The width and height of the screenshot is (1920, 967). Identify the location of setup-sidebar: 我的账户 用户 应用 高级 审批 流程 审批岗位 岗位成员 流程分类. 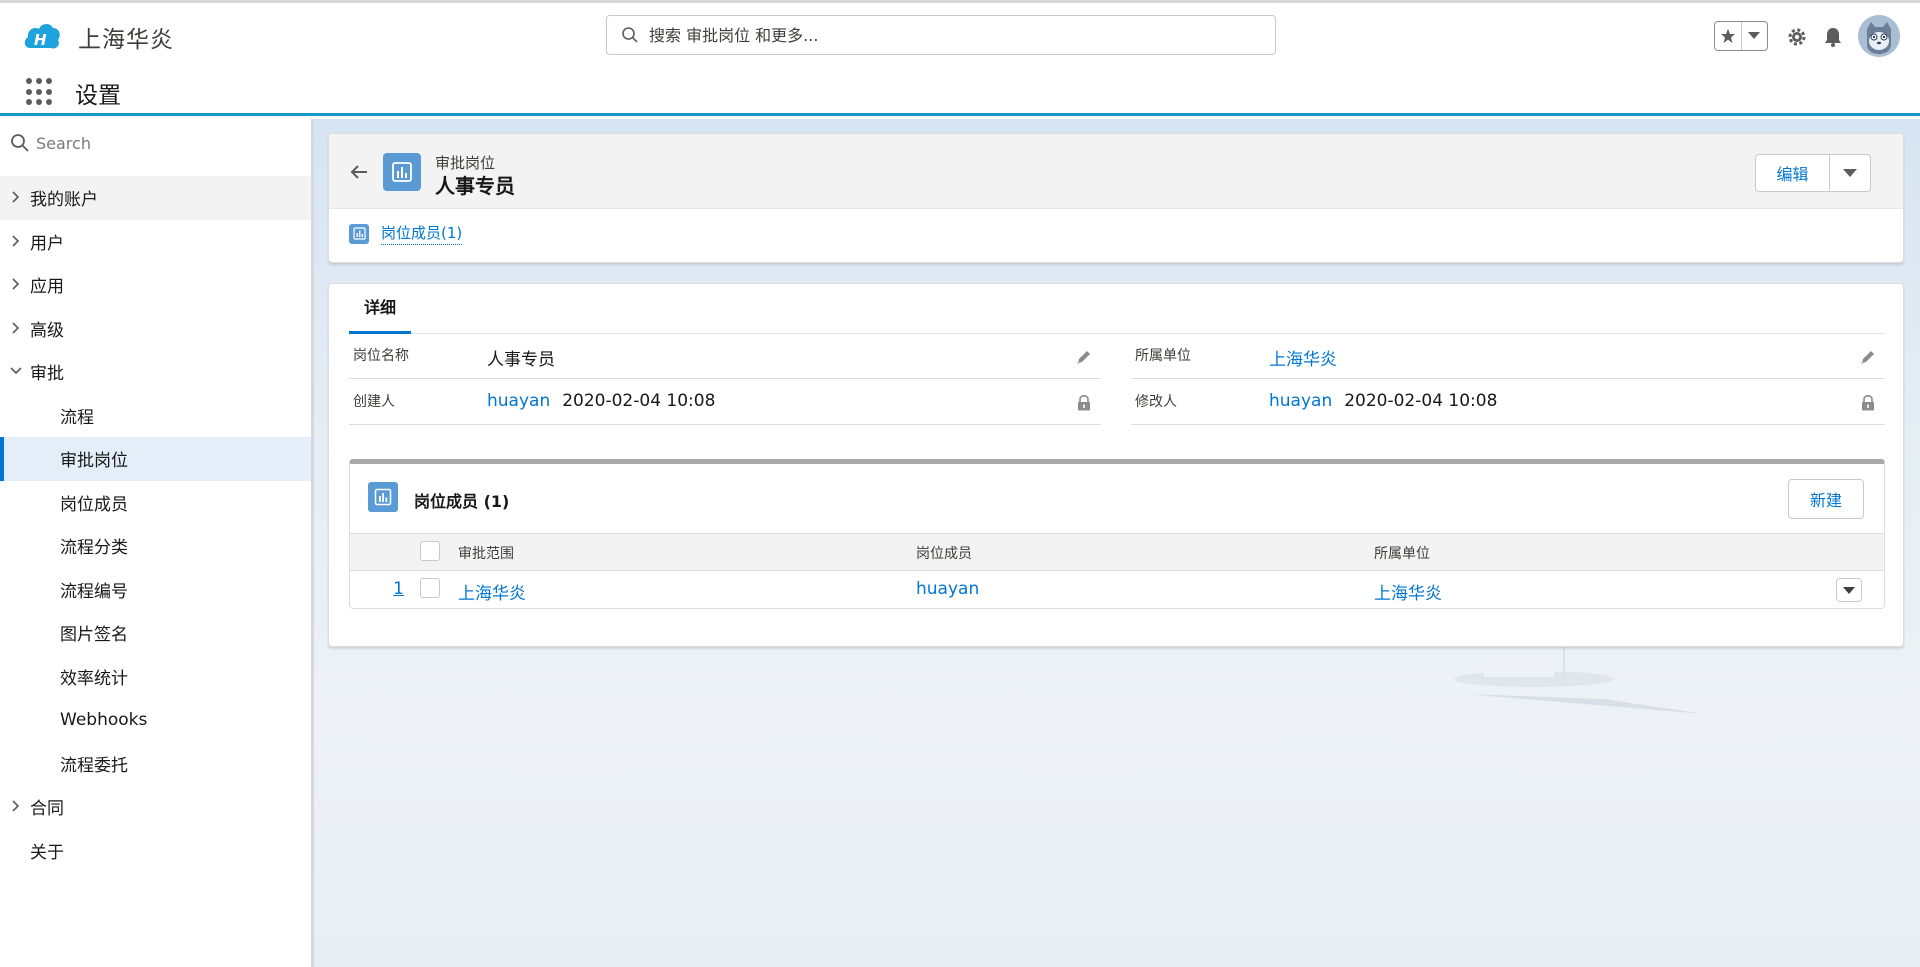
(157, 543).